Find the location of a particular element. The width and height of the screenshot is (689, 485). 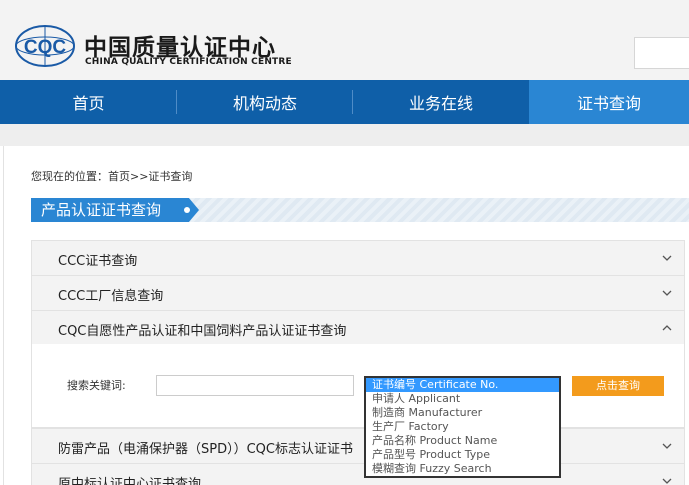

main-nav: 首页 机构动态 业务在线 证书查询 is located at coordinates (344, 102).